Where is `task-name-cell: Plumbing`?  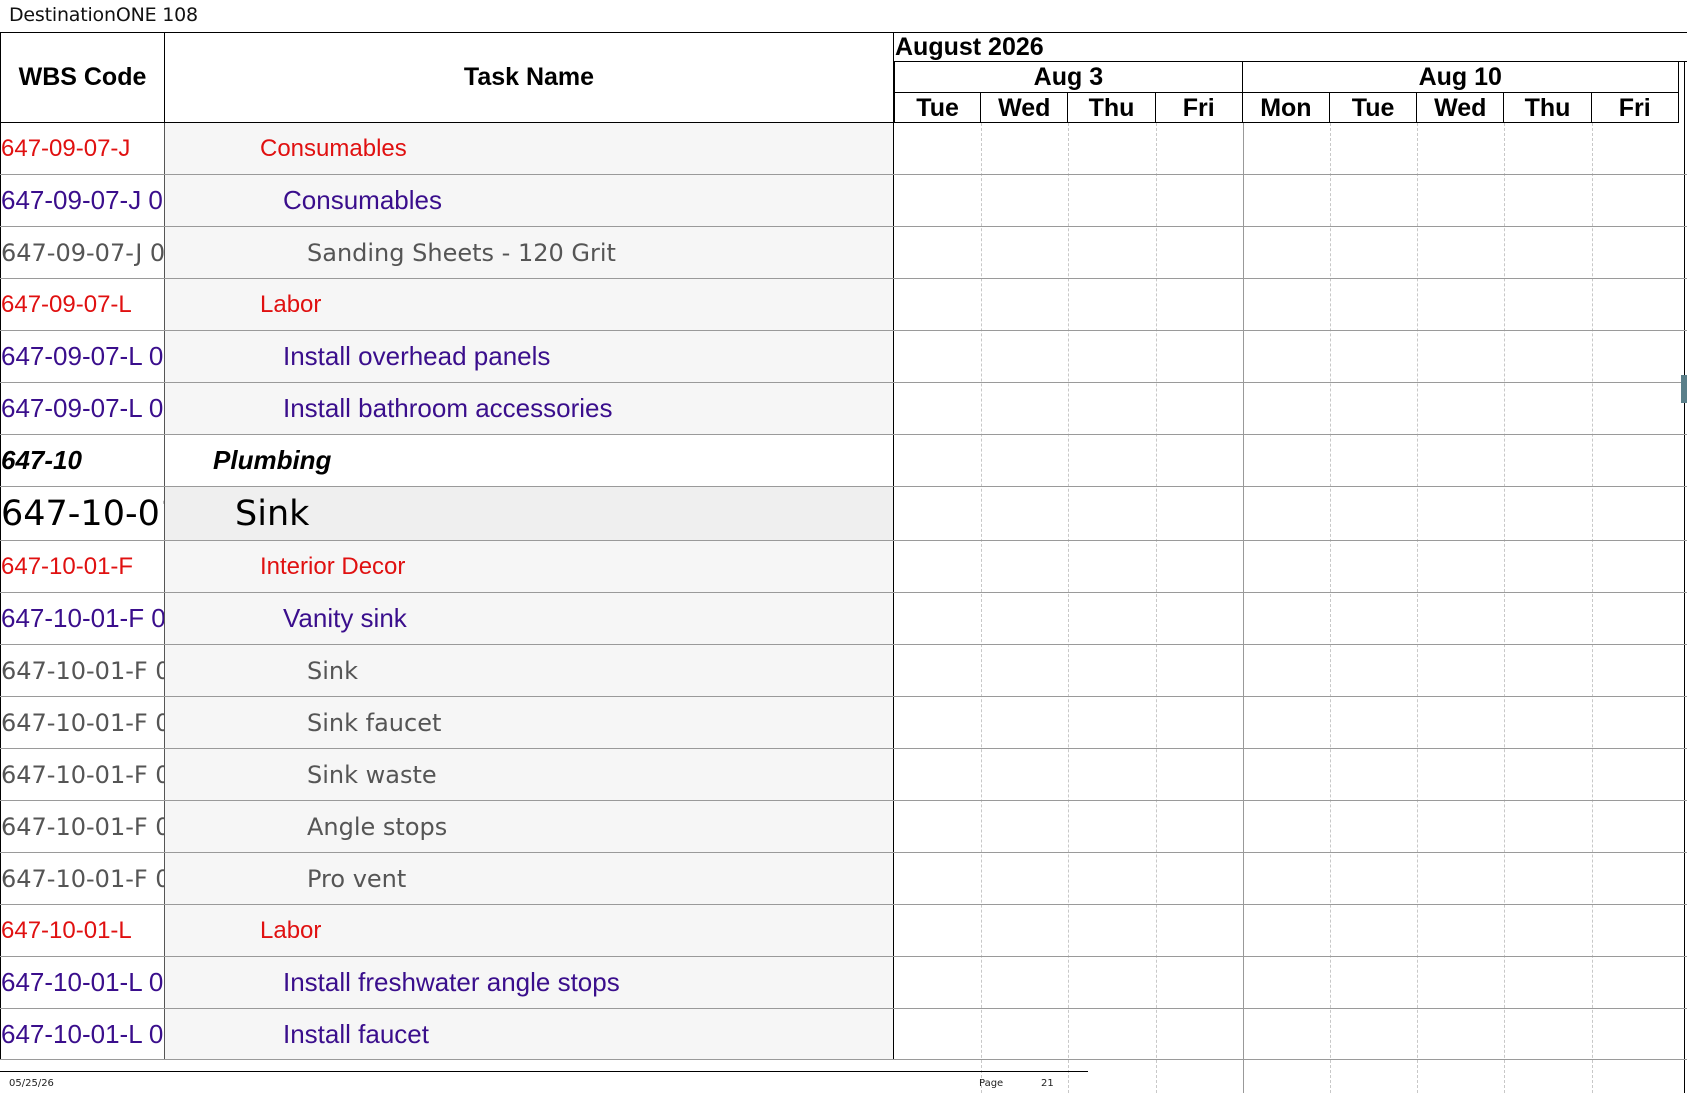
task-name-cell: Plumbing is located at coordinates (529, 460).